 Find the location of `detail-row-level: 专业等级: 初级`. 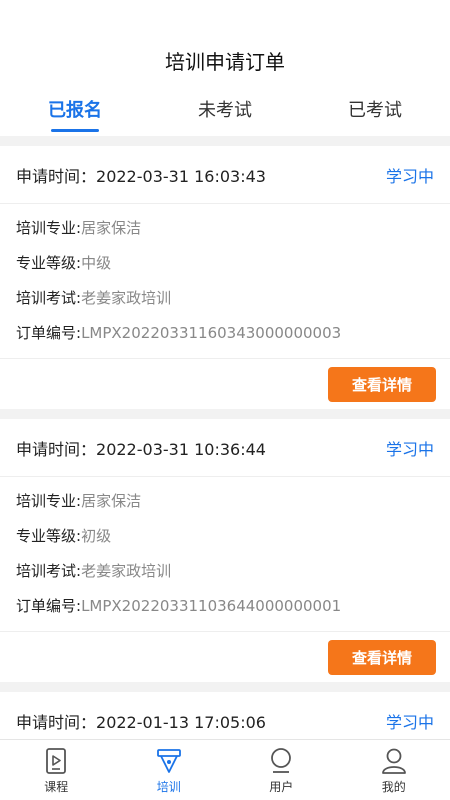

detail-row-level: 专业等级: 初级 is located at coordinates (225, 535).